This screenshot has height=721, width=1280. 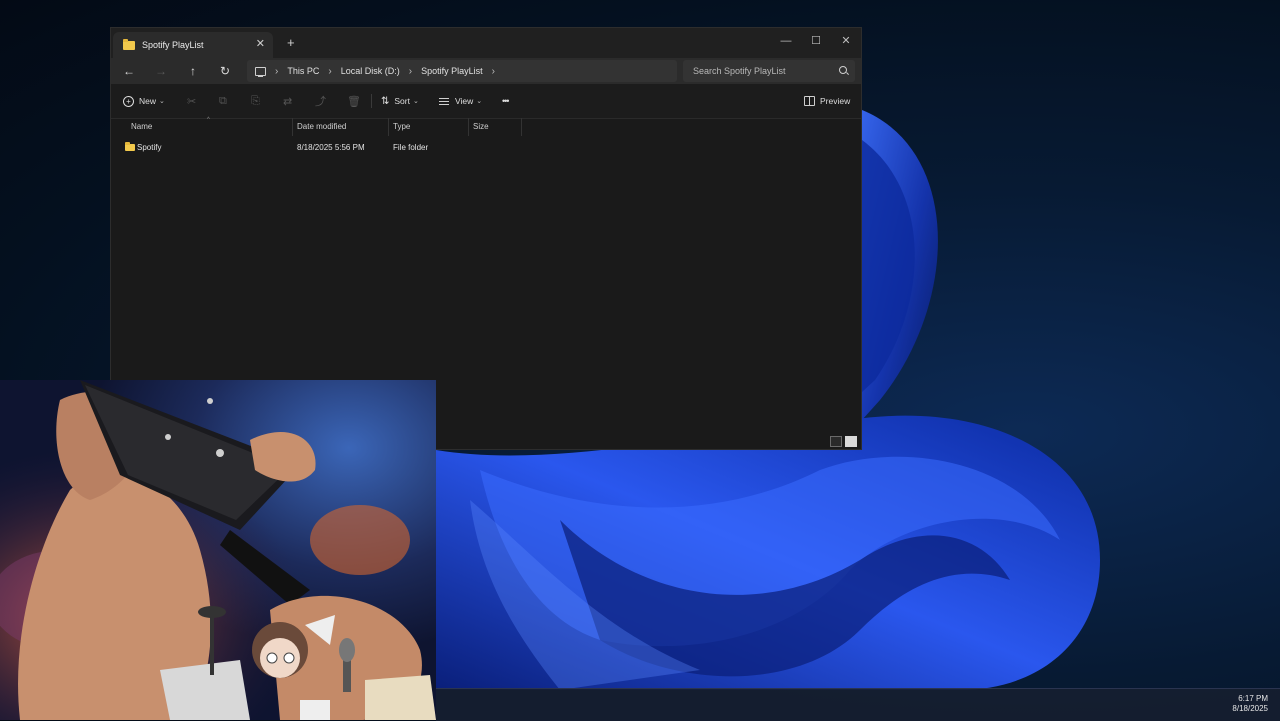 I want to click on more-options-button: •••, so click(x=506, y=101).